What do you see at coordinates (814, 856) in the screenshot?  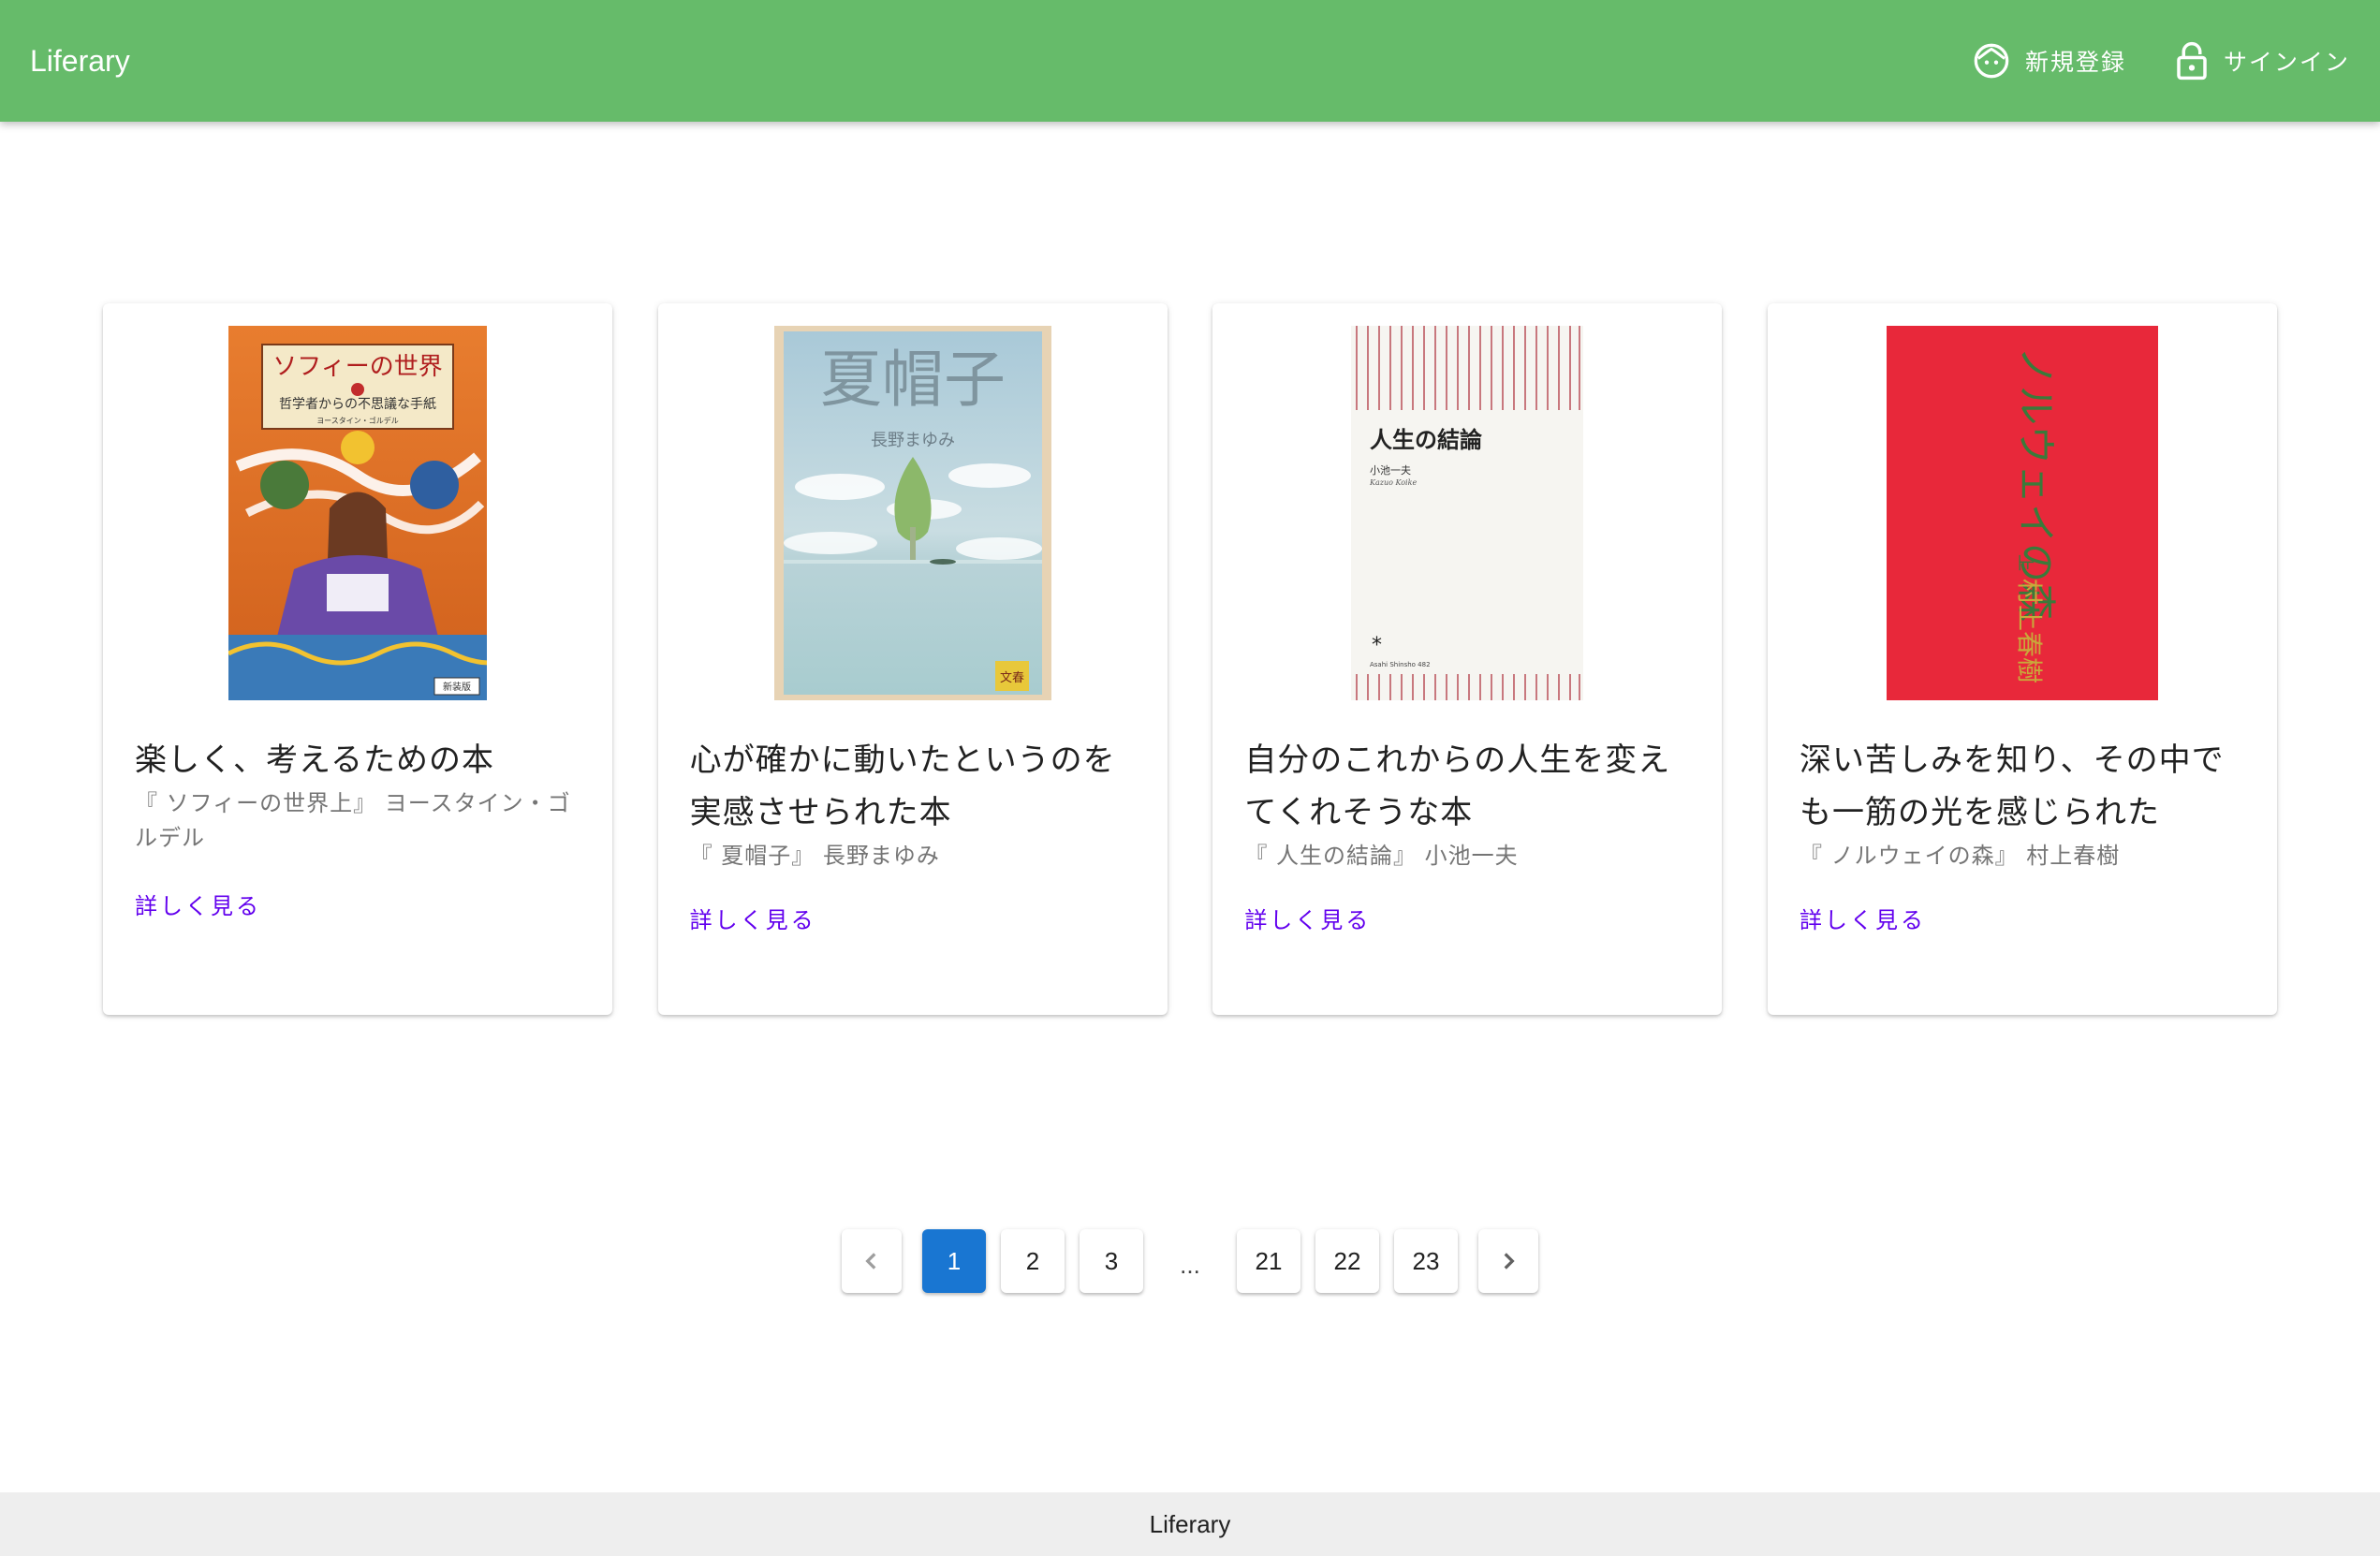 I see `card-subtitle: 『 夏帽子』 長野まゆみ` at bounding box center [814, 856].